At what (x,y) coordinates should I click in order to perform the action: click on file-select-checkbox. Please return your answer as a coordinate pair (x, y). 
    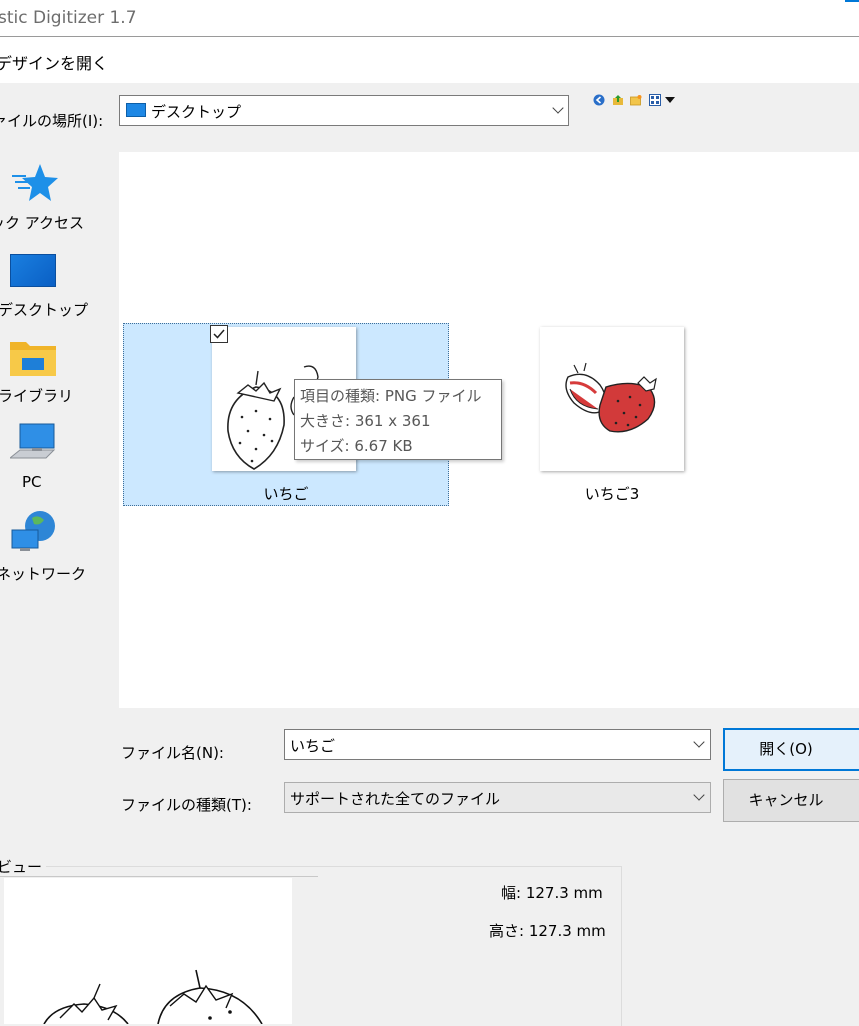
    Looking at the image, I should click on (219, 334).